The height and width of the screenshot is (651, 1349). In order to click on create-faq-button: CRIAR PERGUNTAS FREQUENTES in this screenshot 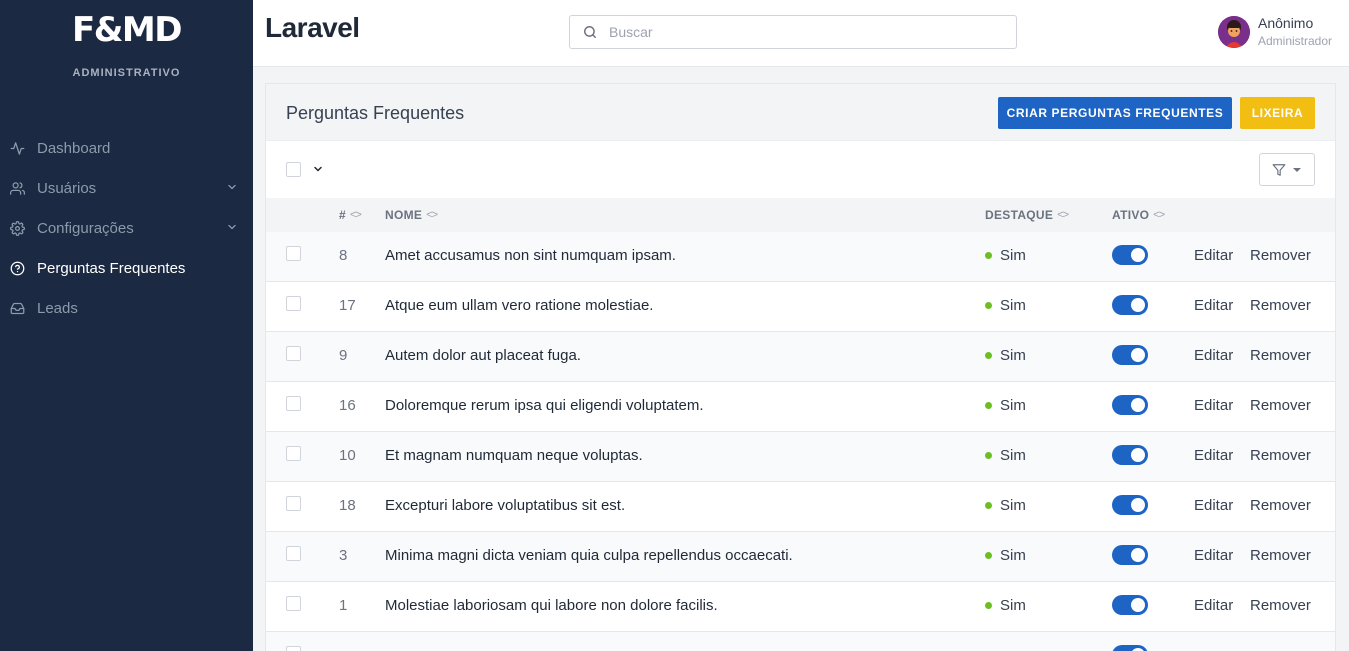, I will do `click(1115, 113)`.